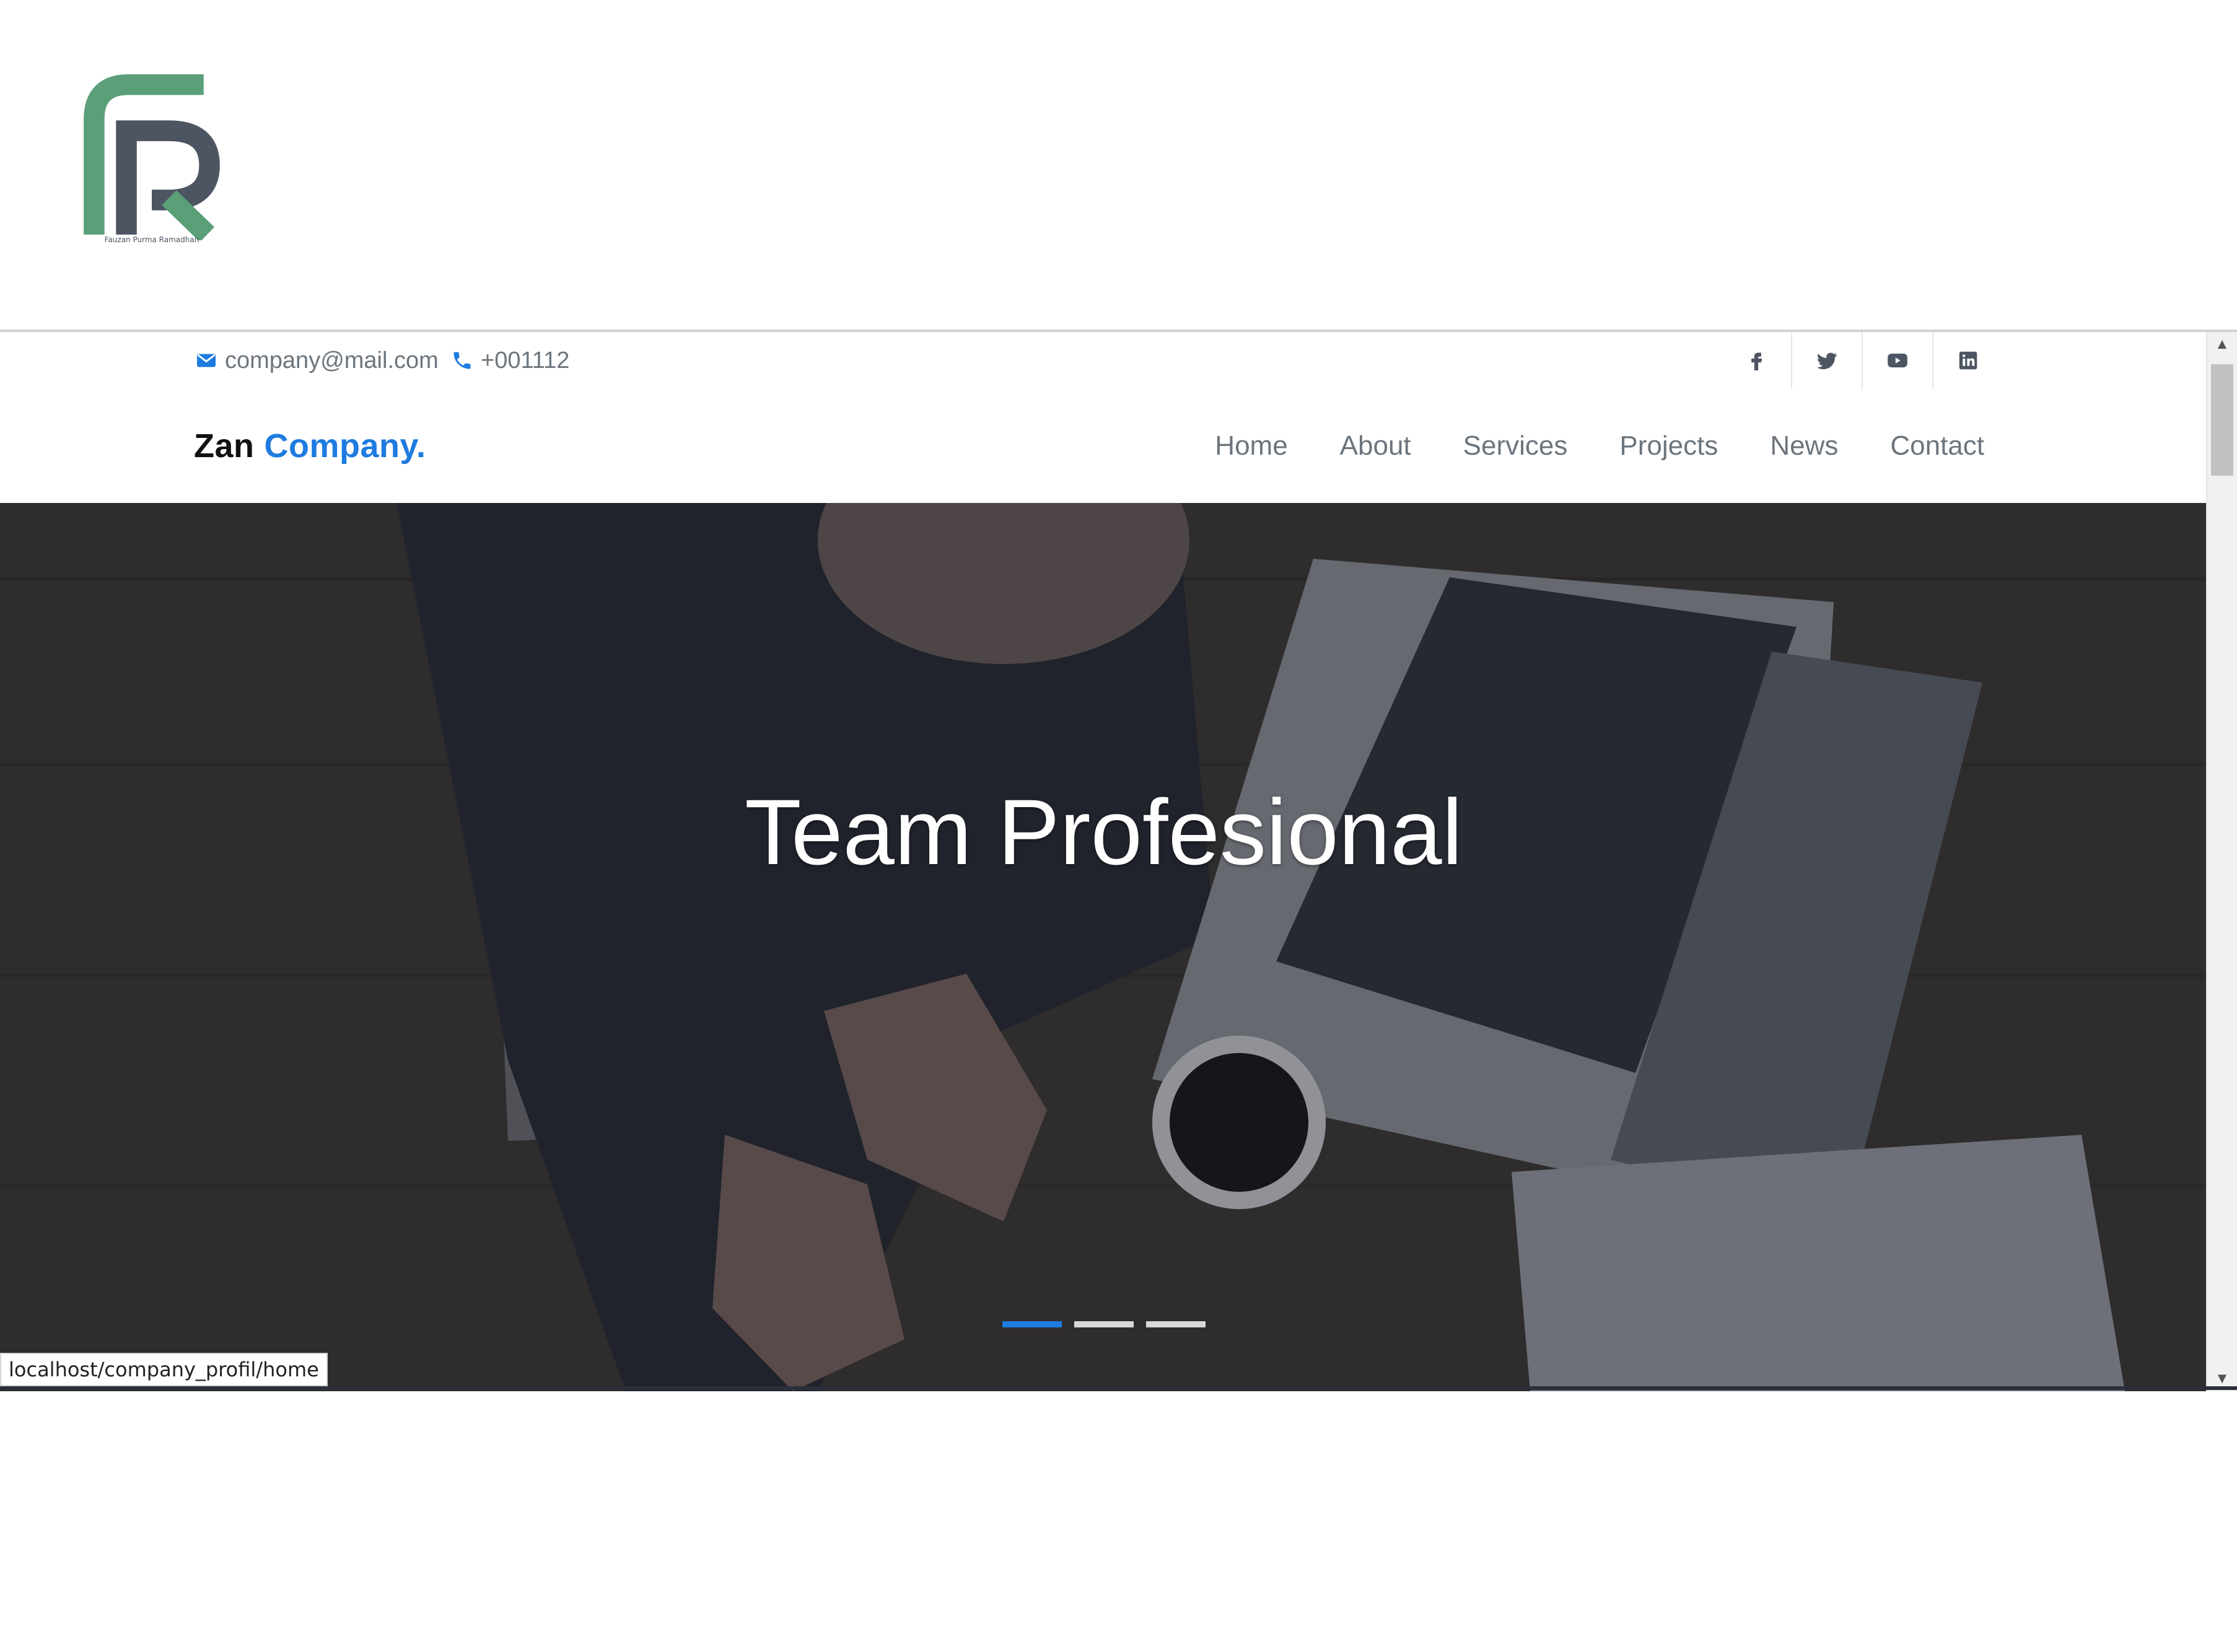  Describe the element at coordinates (1937, 445) in the screenshot. I see `nav-contact: Contact` at that location.